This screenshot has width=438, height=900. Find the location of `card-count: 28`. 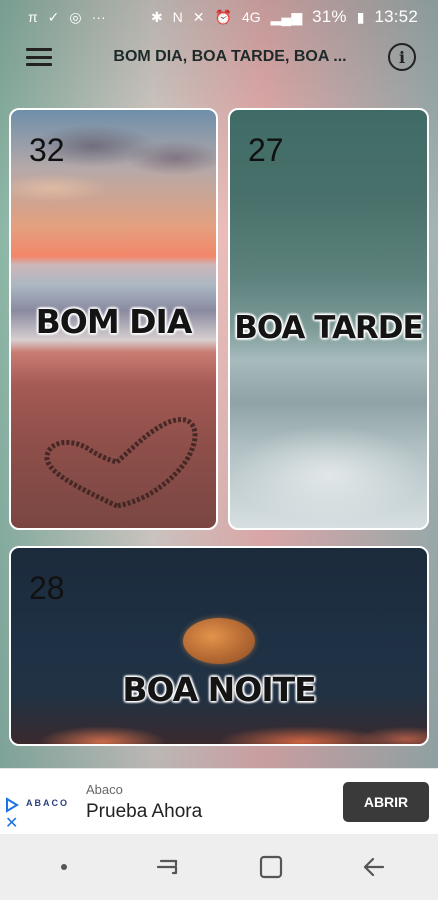

card-count: 28 is located at coordinates (47, 588).